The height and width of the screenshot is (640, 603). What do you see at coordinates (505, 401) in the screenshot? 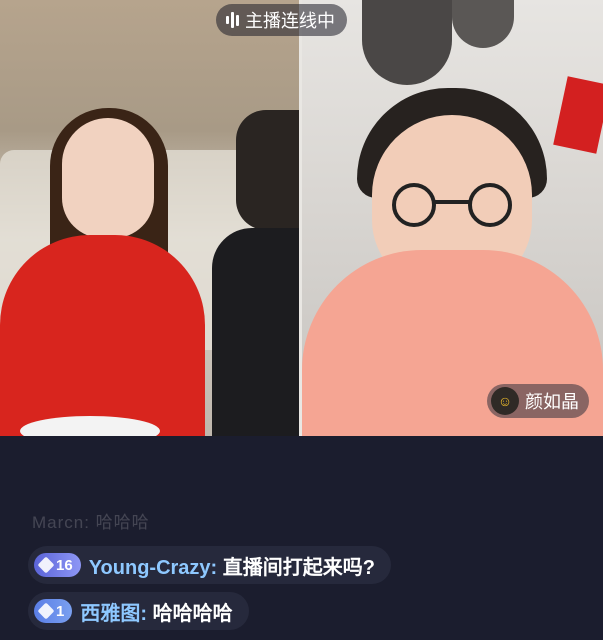
I see `guest-avatar: ☺` at bounding box center [505, 401].